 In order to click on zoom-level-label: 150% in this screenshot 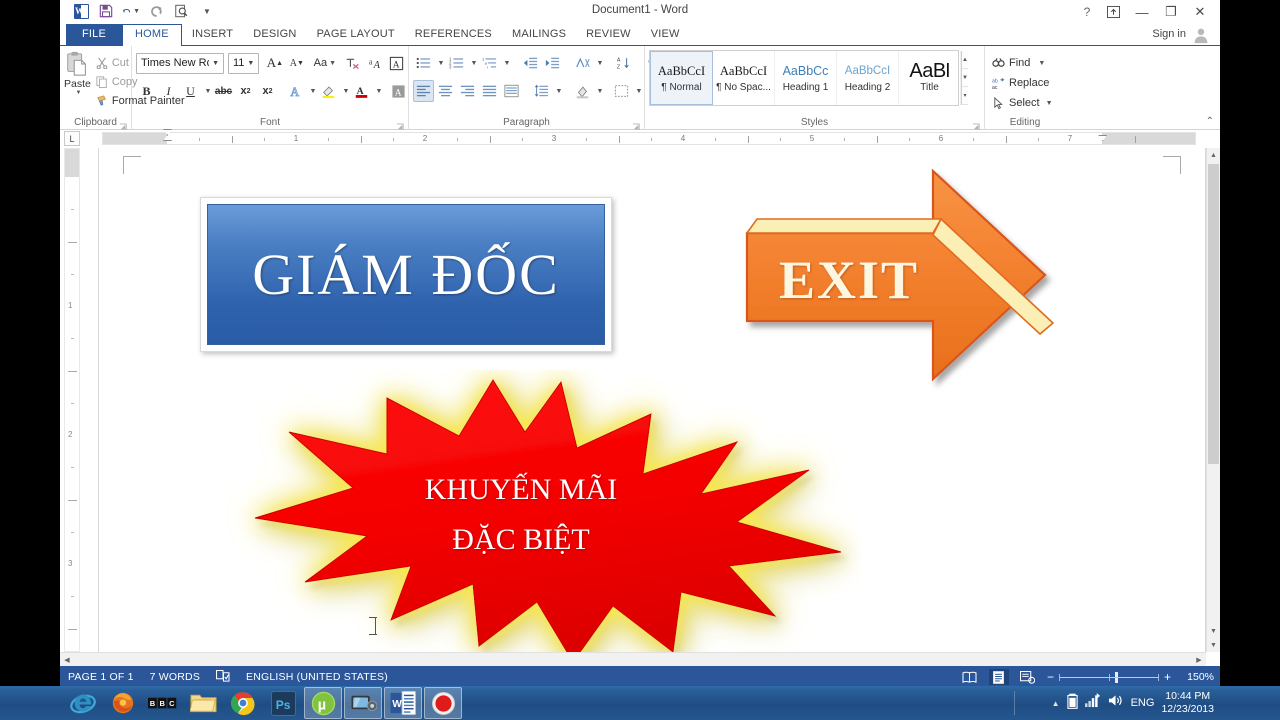, I will do `click(1197, 677)`.